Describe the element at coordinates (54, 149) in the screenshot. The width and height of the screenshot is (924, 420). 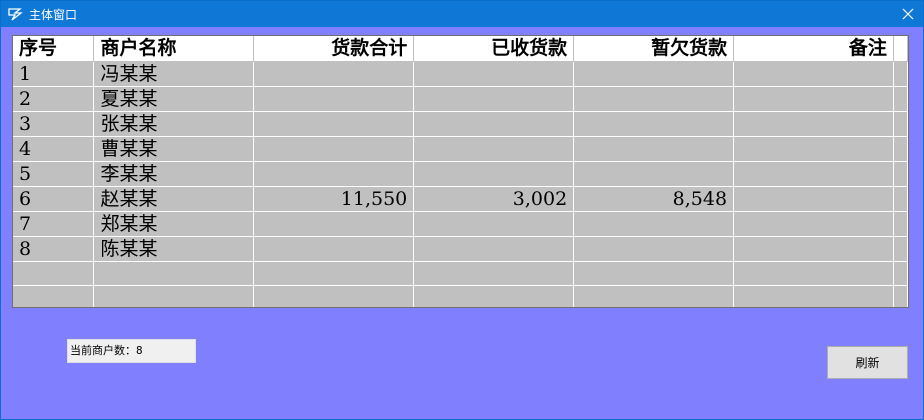
I see `cell-no: 4` at that location.